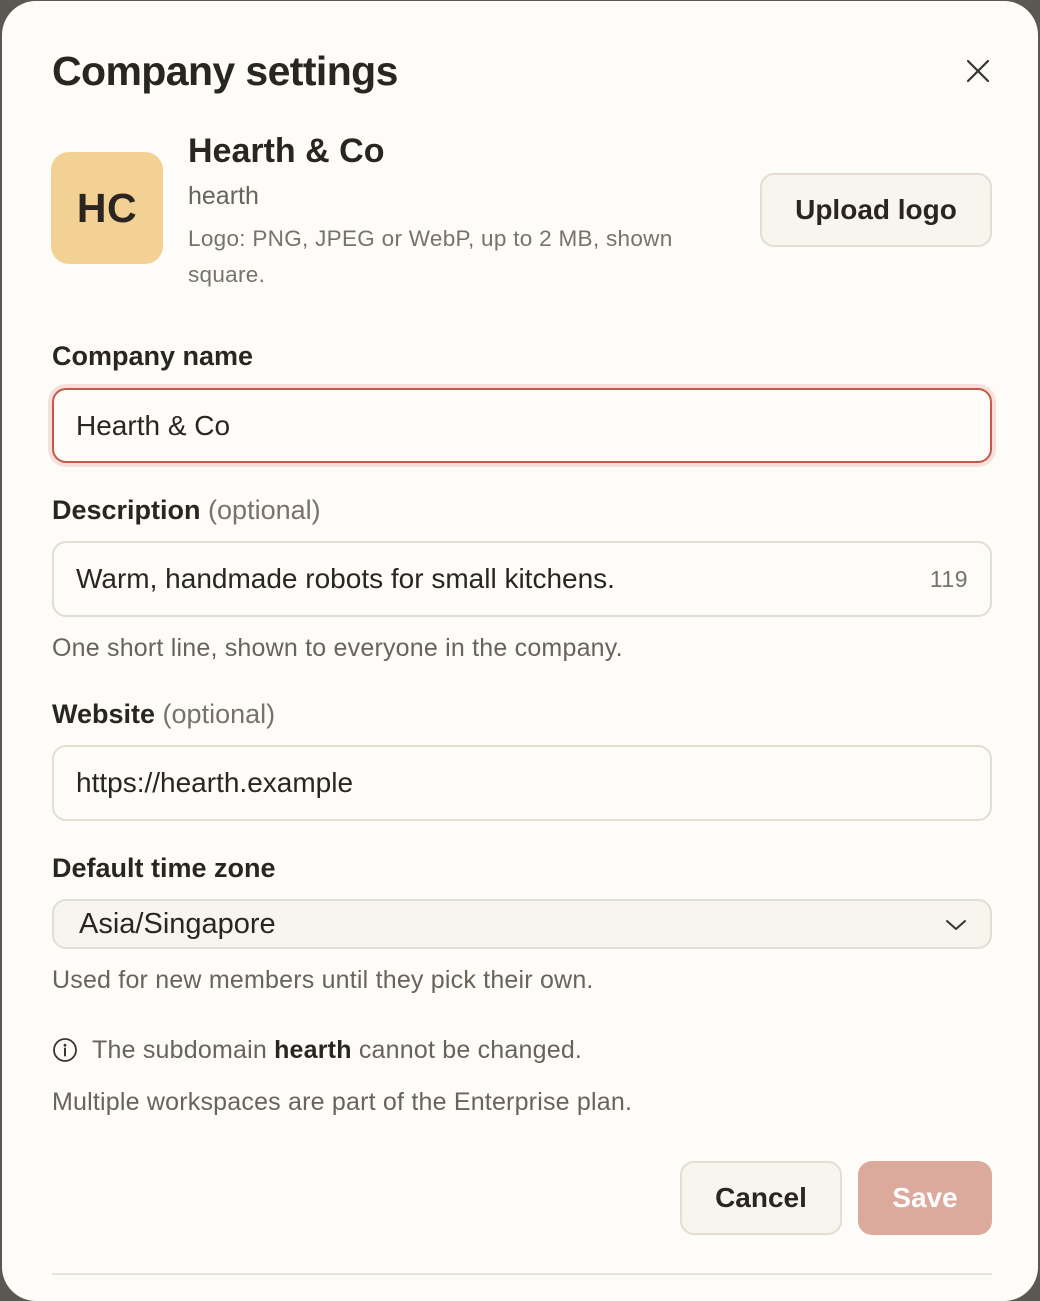  Describe the element at coordinates (956, 925) in the screenshot. I see `chevron-down-icon` at that location.